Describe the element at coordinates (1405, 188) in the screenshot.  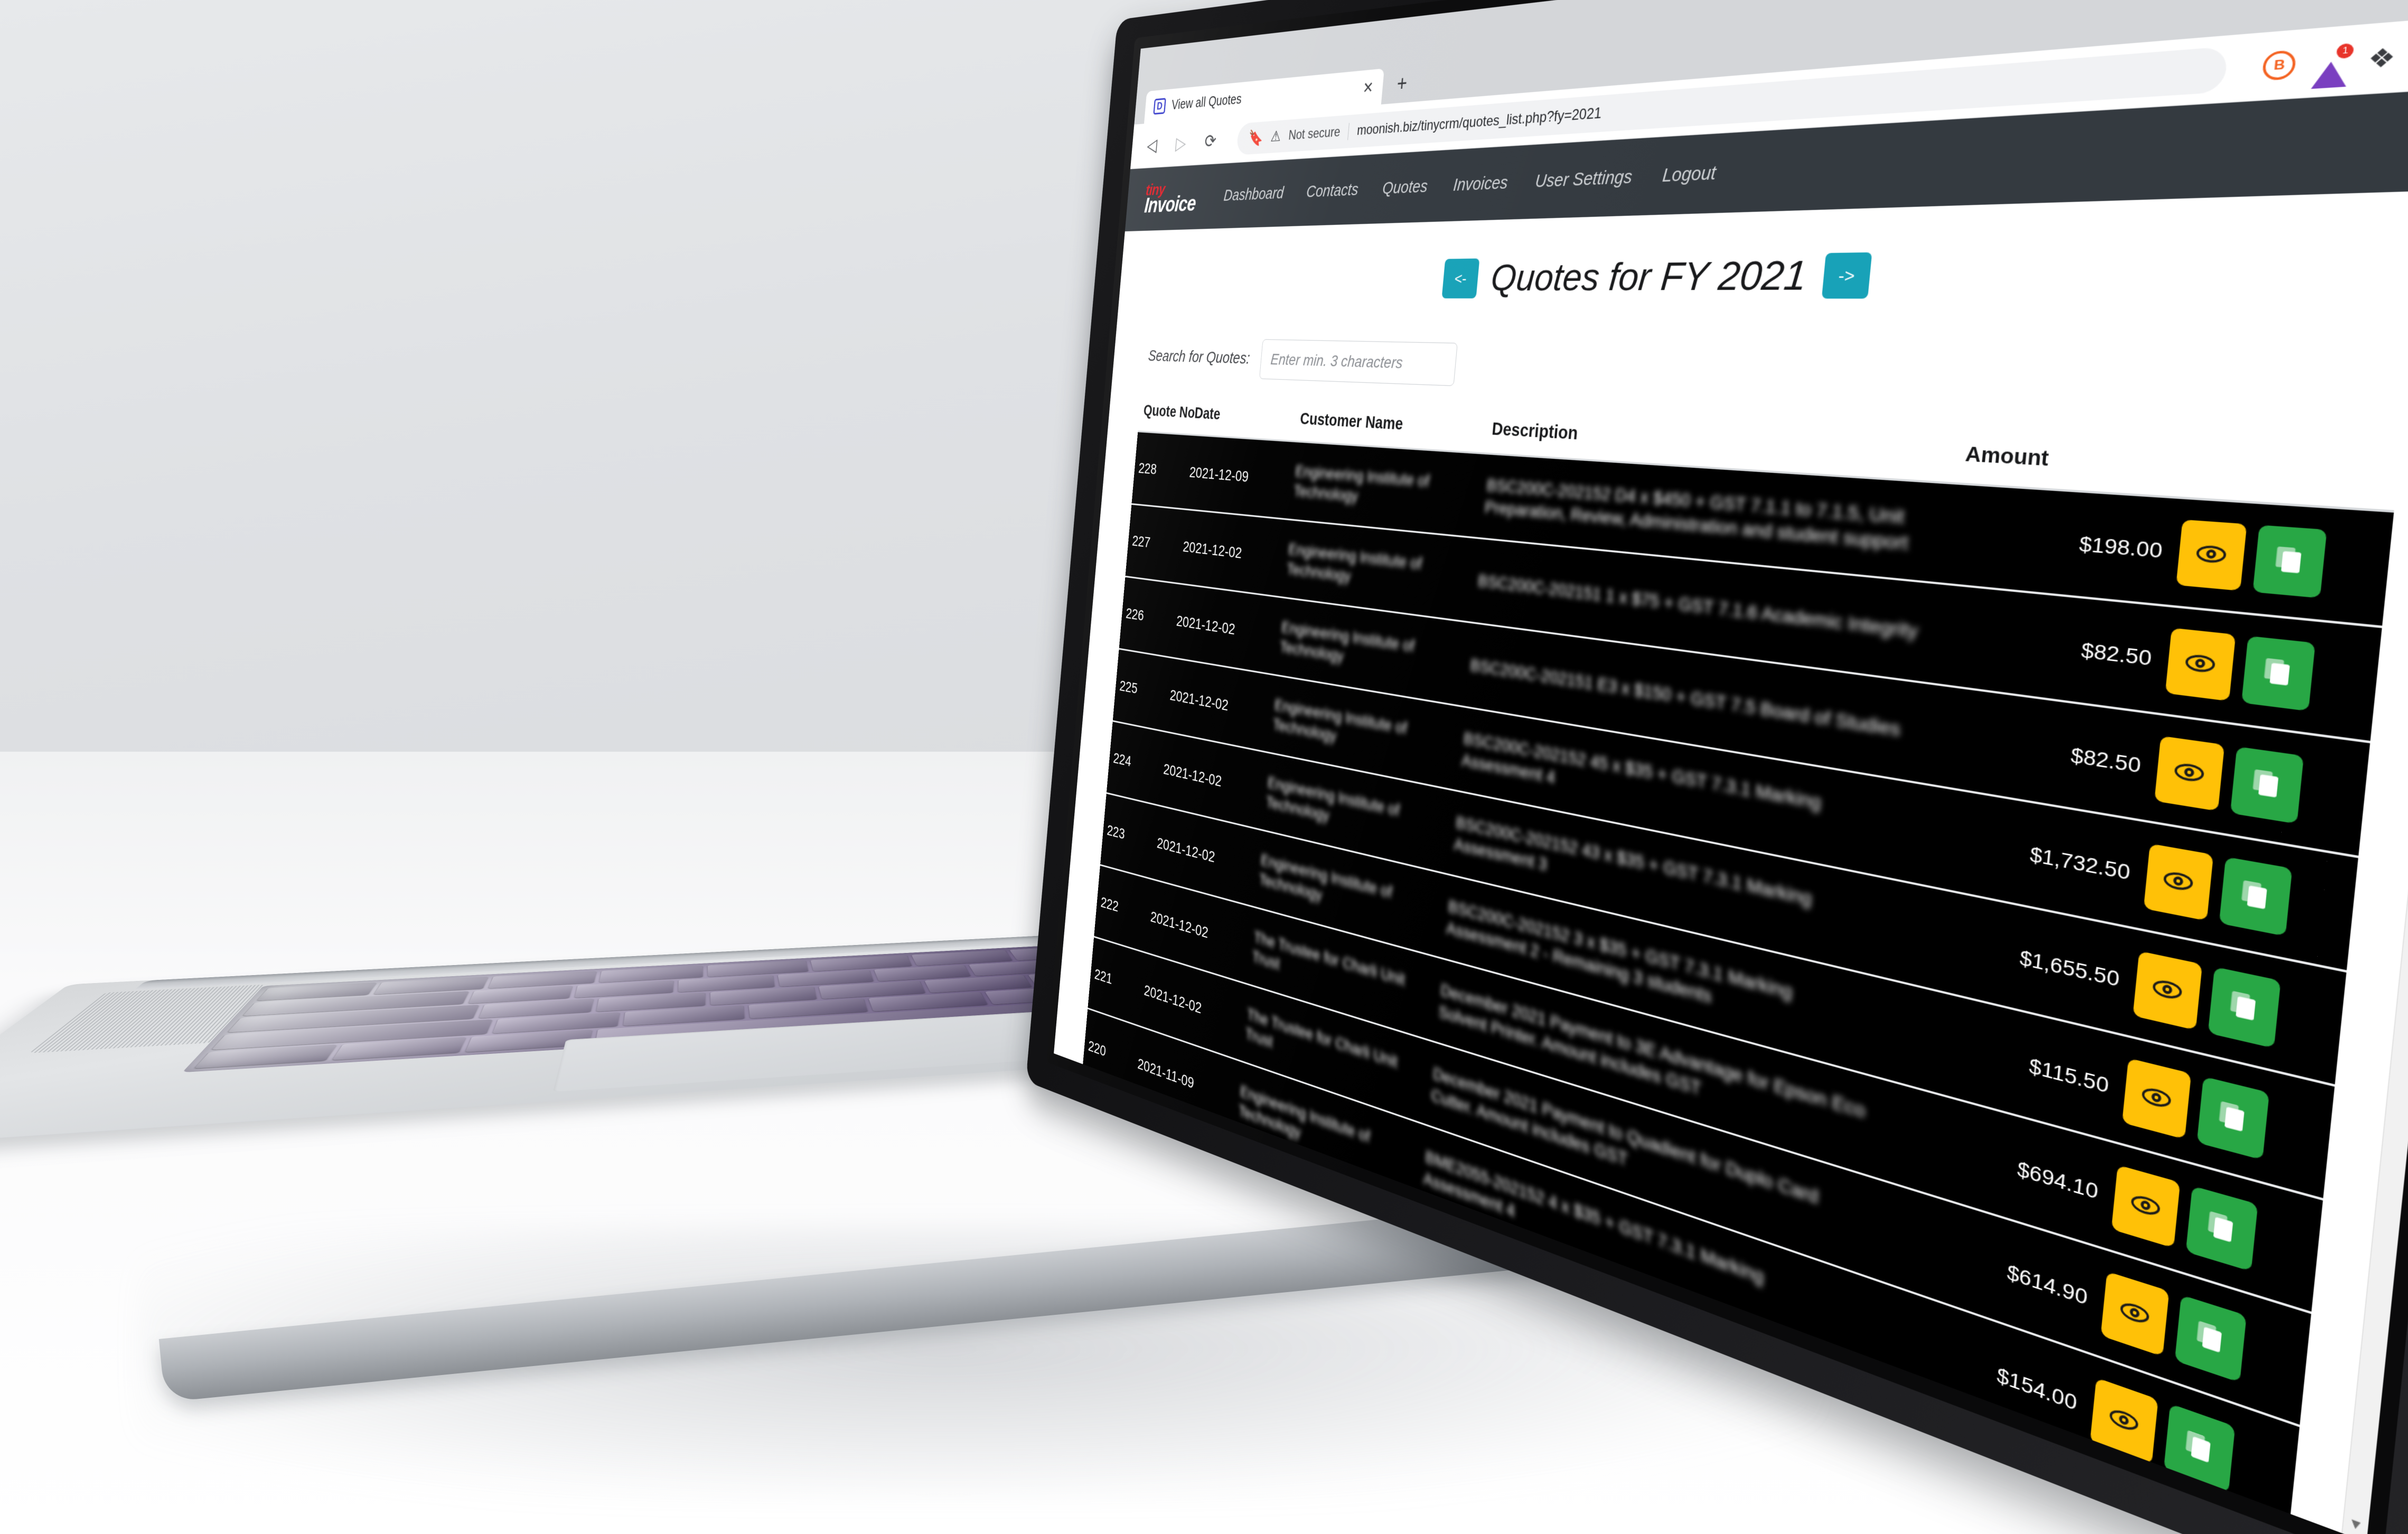
I see `nav-link-quotes: Quotes` at that location.